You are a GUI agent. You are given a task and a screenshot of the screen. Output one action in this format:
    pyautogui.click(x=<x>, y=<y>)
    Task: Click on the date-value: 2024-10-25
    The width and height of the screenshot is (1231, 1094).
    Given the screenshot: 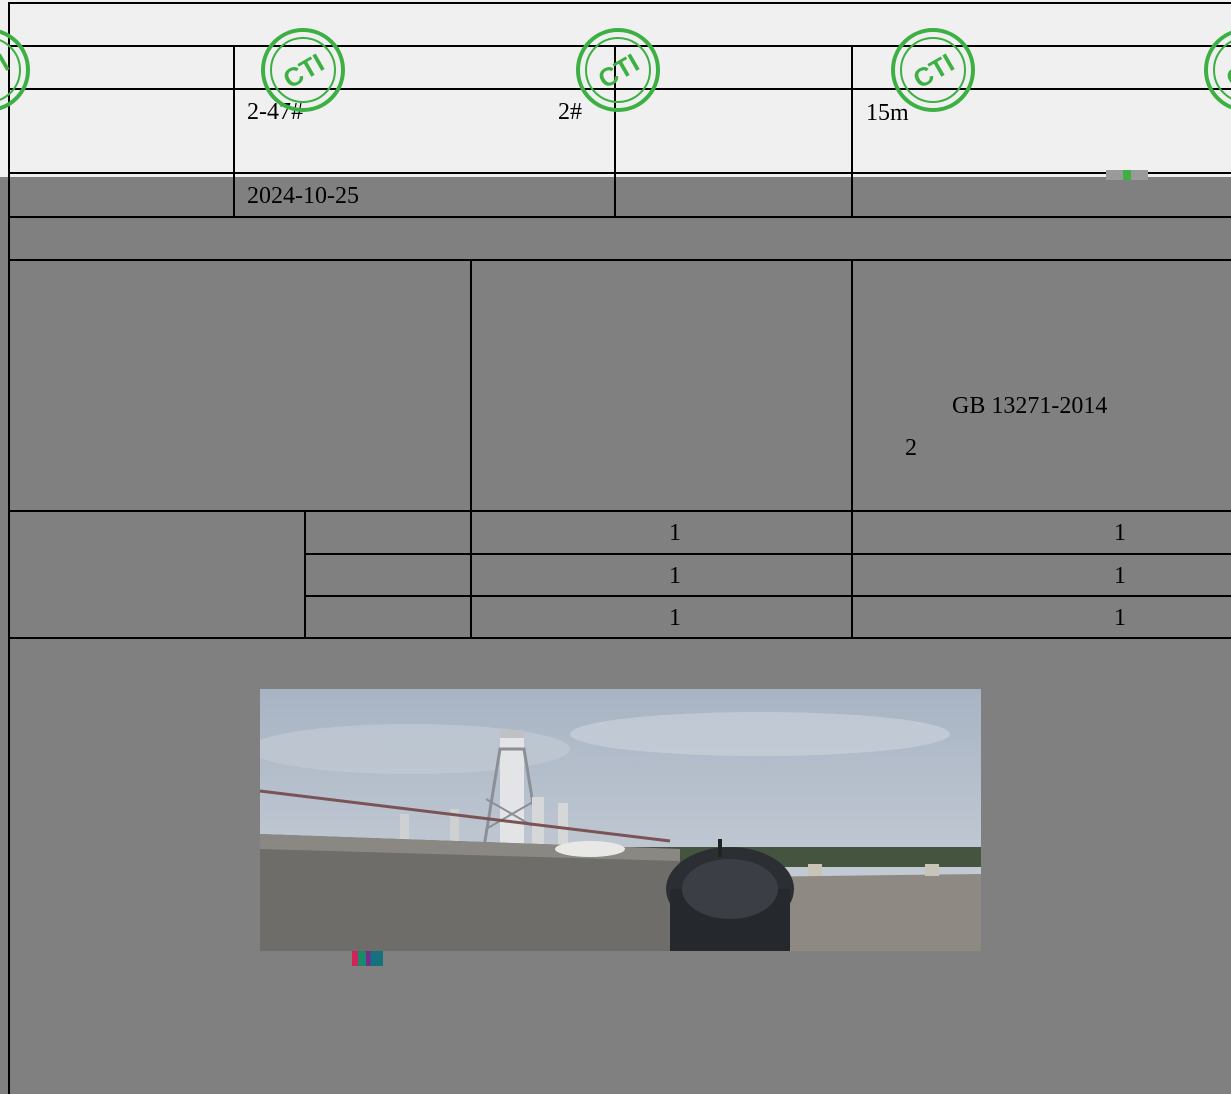 What is the action you would take?
    pyautogui.click(x=303, y=196)
    